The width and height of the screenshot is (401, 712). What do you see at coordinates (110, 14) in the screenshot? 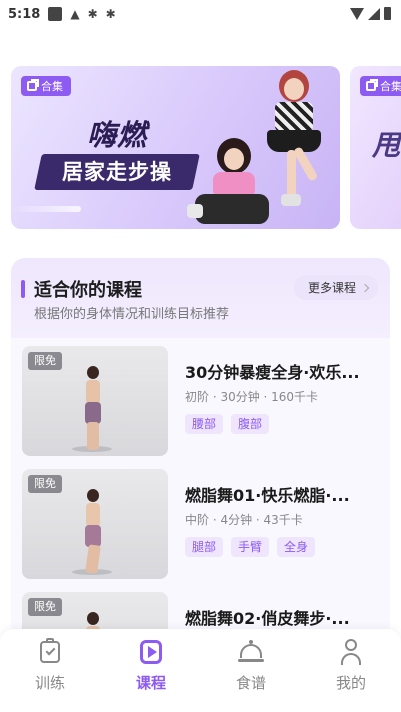
I see `notification-bug-icon-2: ✱` at bounding box center [110, 14].